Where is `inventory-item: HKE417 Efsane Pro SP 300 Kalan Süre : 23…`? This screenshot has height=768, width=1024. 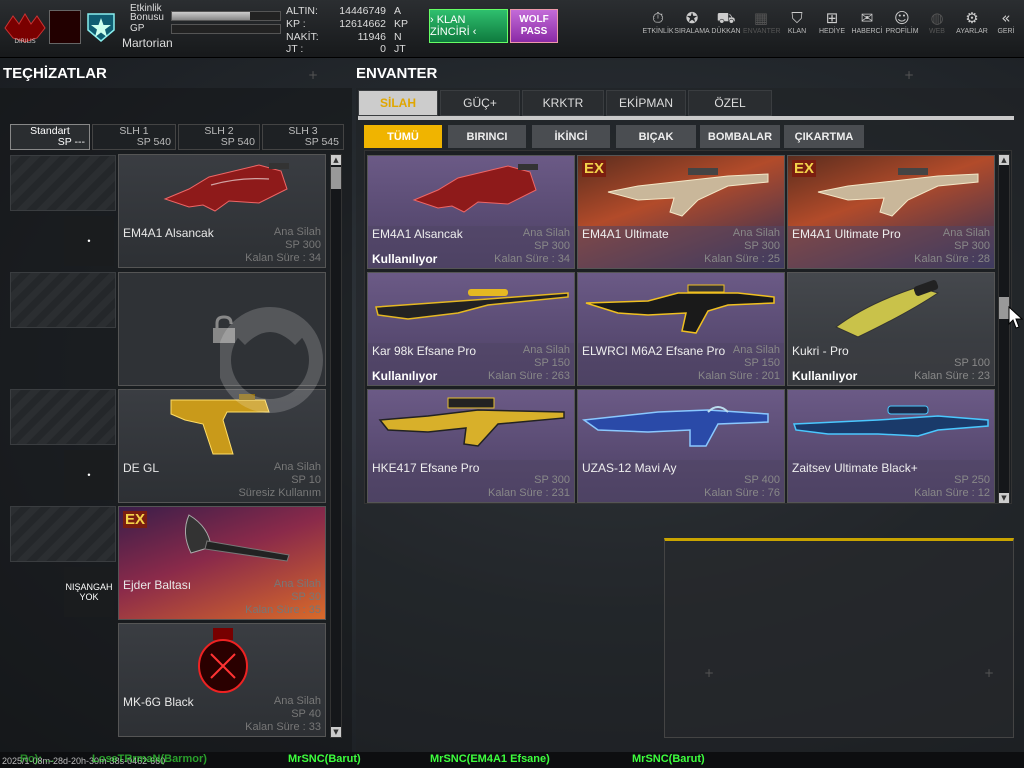
inventory-item: HKE417 Efsane Pro SP 300 Kalan Süre : 23… is located at coordinates (471, 446).